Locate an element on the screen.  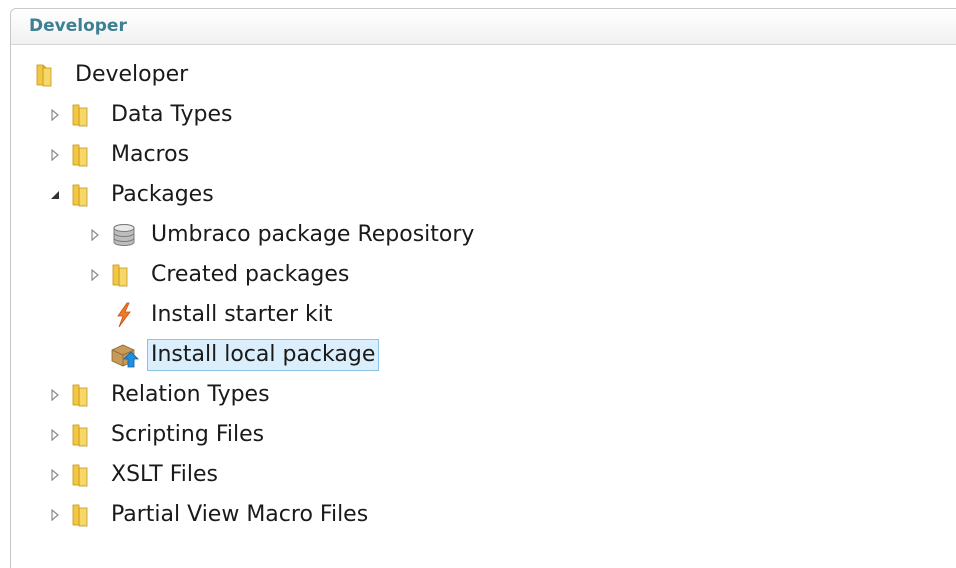
tree-node-install-local-package: Install local package is located at coordinates (244, 355).